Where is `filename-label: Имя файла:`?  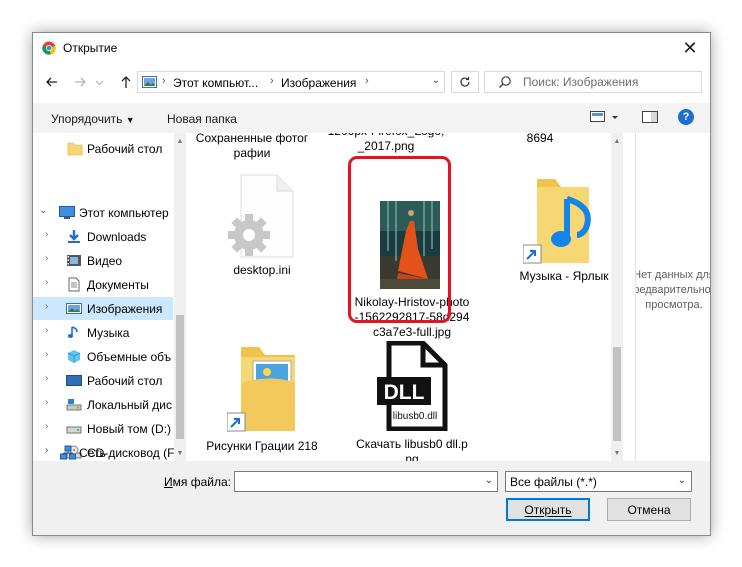
filename-label: Имя файла: is located at coordinates (197, 482).